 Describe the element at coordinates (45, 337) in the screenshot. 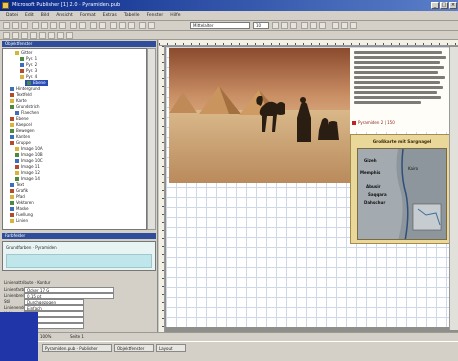

I see `zoom-readout: 100%` at that location.